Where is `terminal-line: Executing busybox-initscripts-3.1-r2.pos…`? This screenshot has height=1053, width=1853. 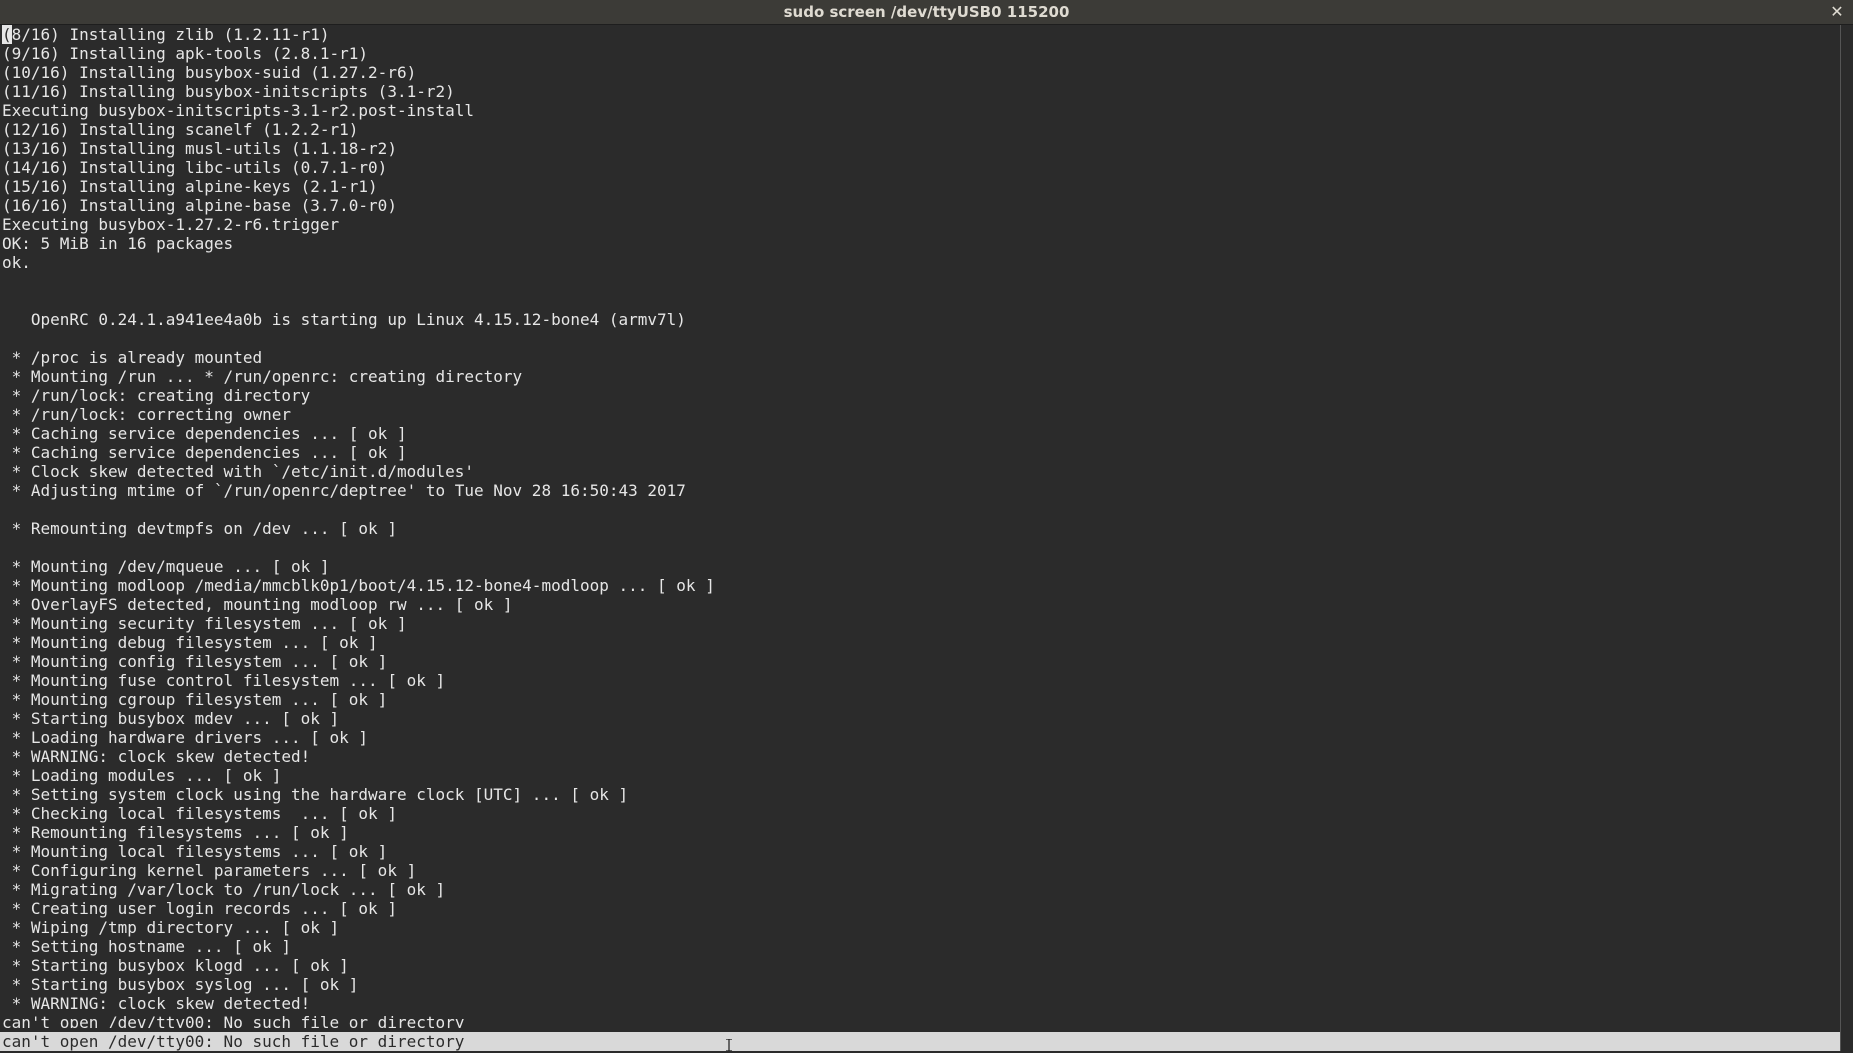 terminal-line: Executing busybox-initscripts-3.1-r2.pos… is located at coordinates (238, 110).